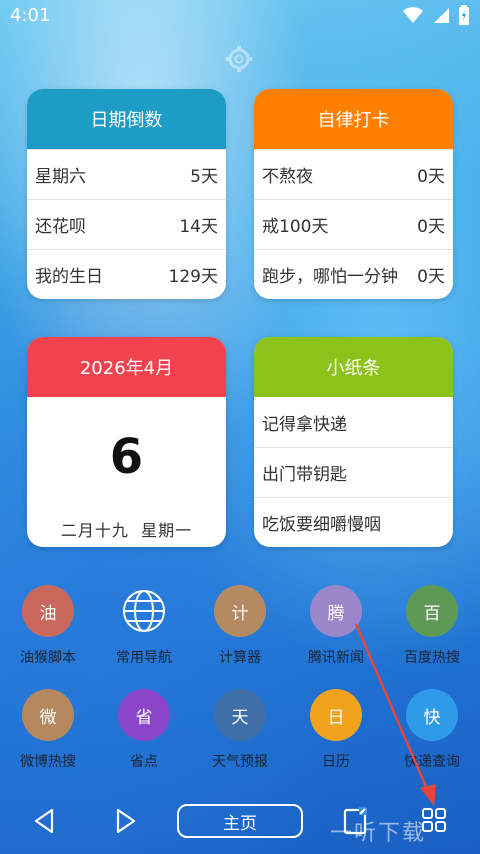 The width and height of the screenshot is (480, 854). What do you see at coordinates (395, 714) in the screenshot?
I see `annotation-arrow` at bounding box center [395, 714].